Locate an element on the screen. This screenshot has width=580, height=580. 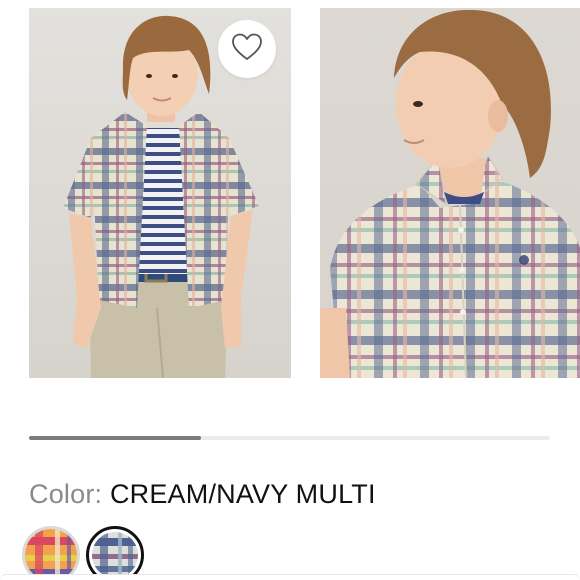
favorite-button is located at coordinates (247, 49).